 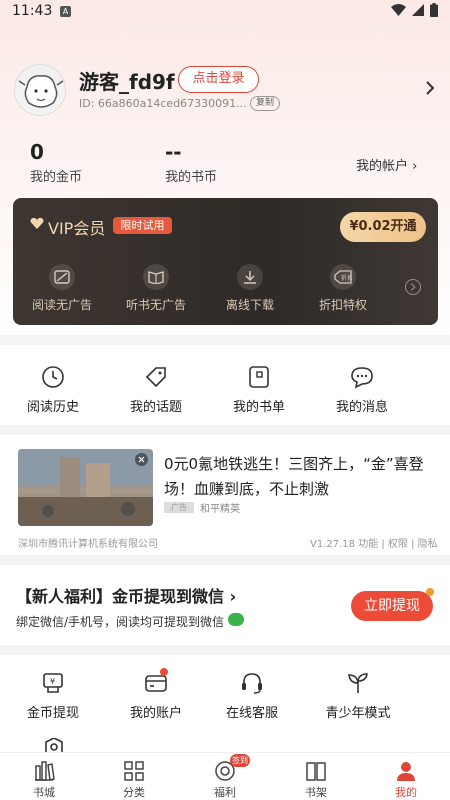 I want to click on ad-company: 深圳市腾讯计算机系统有限公司, so click(x=88, y=544).